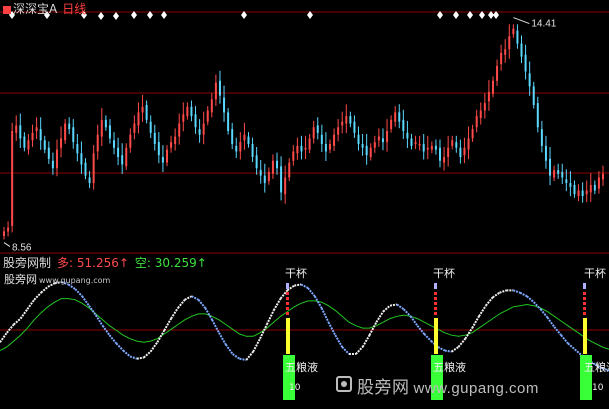  Describe the element at coordinates (436, 336) in the screenshot. I see `signal-bar-yellow` at that location.